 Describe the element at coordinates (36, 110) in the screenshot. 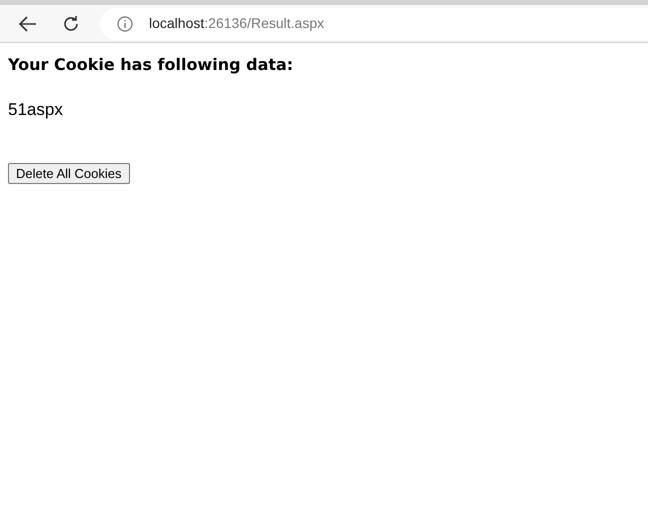

I see `cookie-value: 51aspx` at that location.